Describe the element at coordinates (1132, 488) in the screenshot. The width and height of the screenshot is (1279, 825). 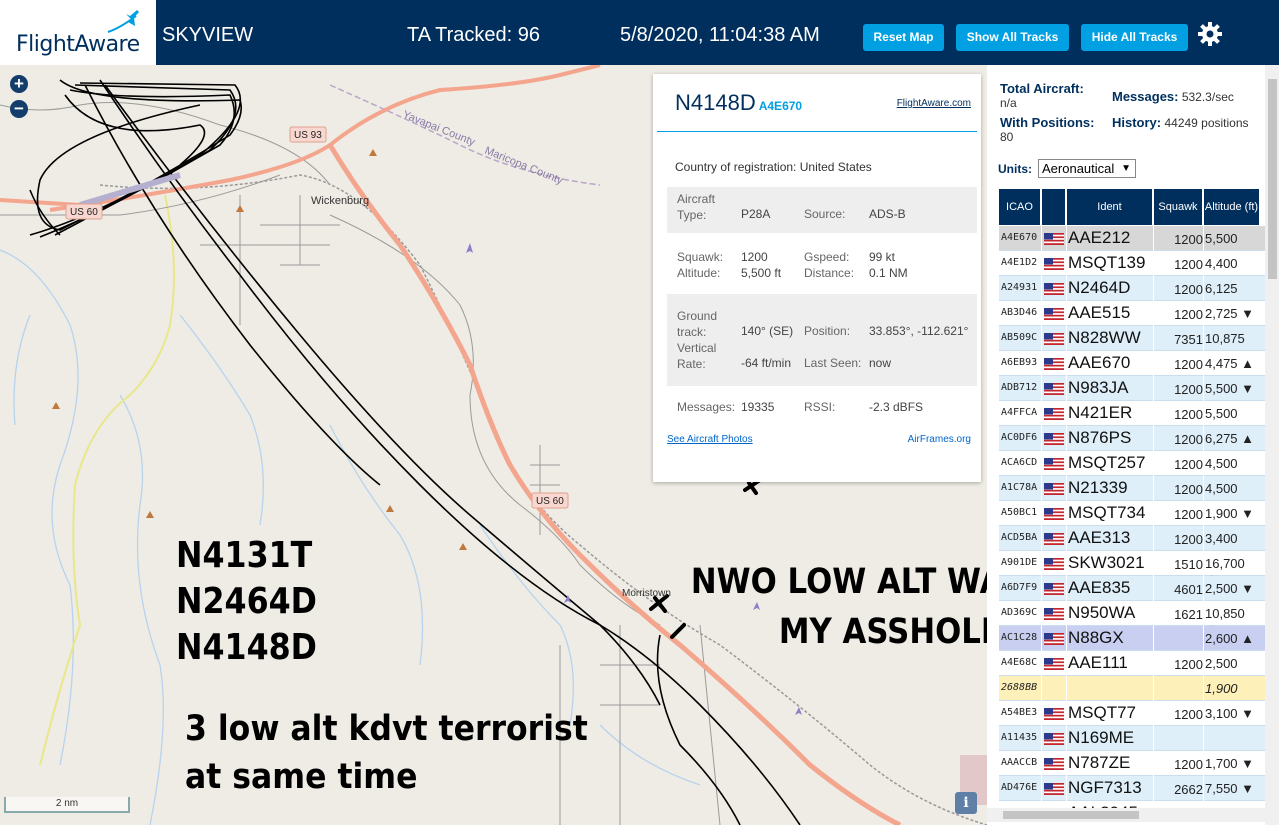
I see `table-row: A1C78A N21339 1200 4,500` at that location.